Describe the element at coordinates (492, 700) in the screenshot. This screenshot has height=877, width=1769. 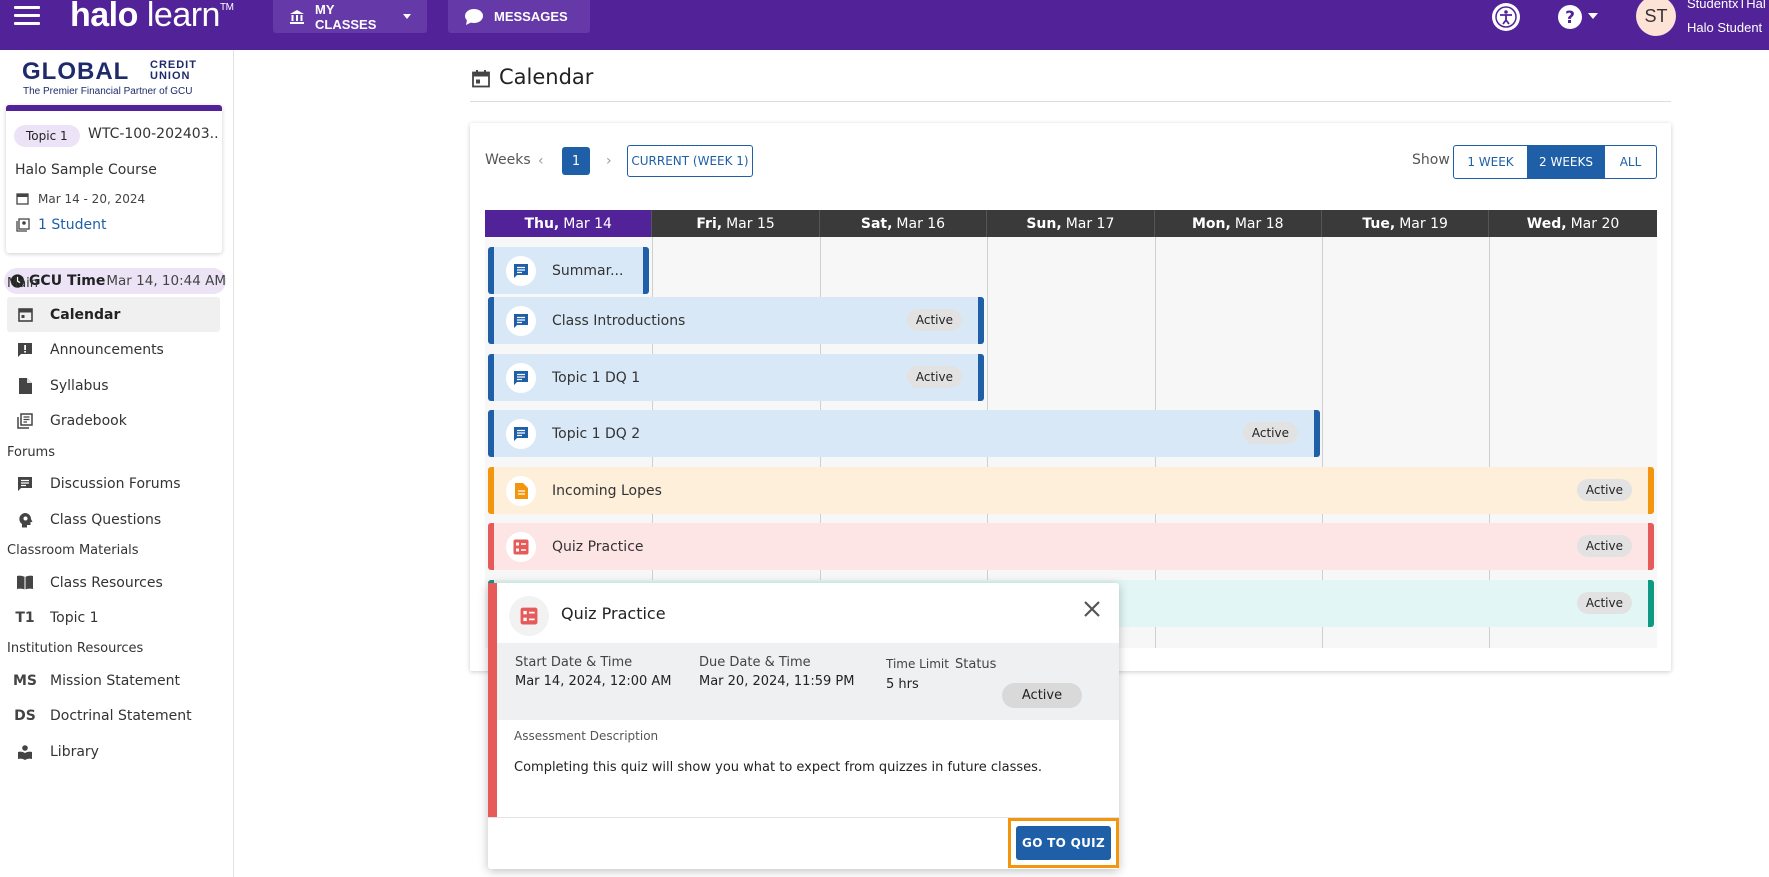
I see `popup-accent-bar` at that location.